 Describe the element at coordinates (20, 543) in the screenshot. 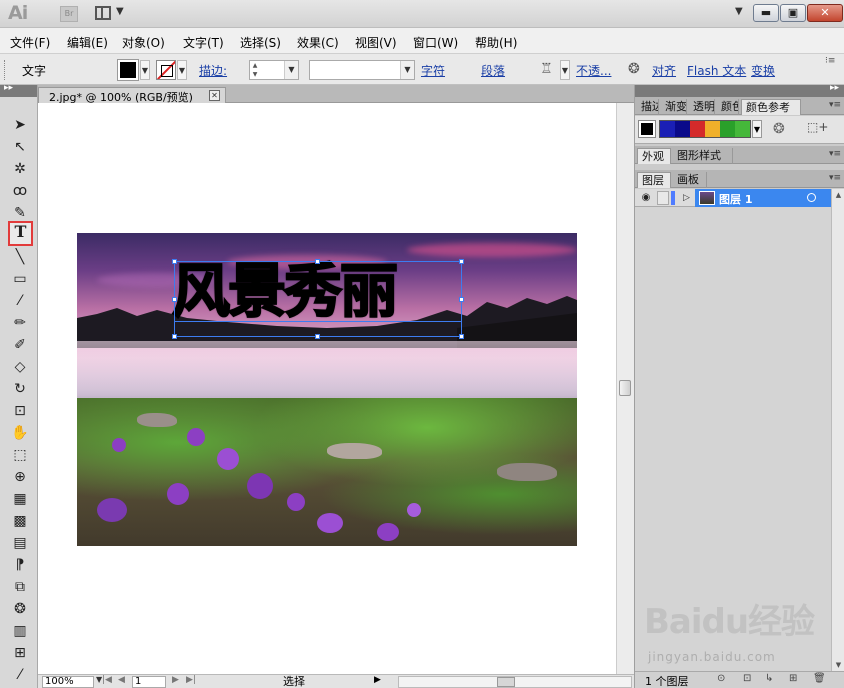

I see `gradient-tool: ▤` at that location.